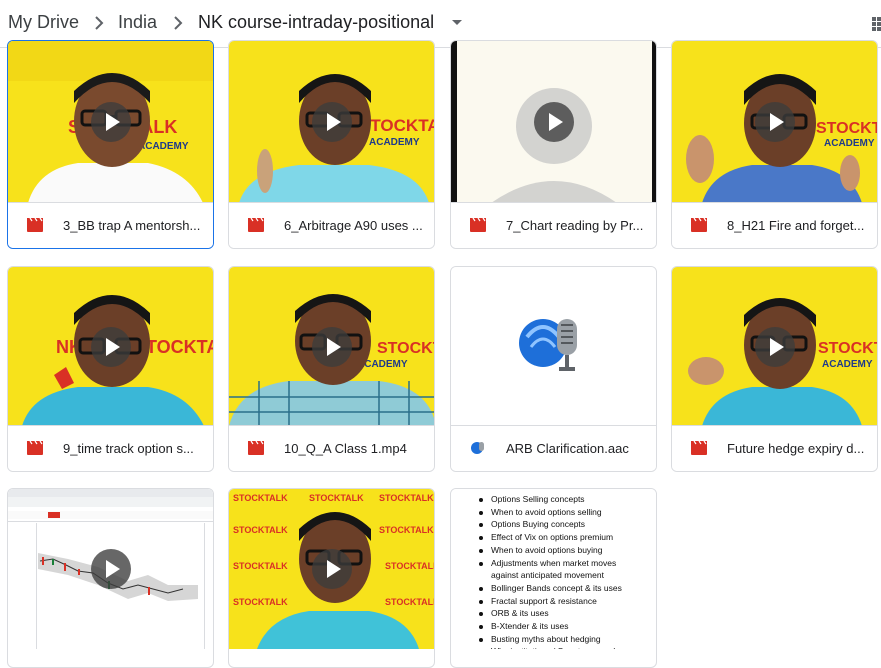 The image size is (881, 668). What do you see at coordinates (547, 613) in the screenshot?
I see `document-line: ORB & its uses` at bounding box center [547, 613].